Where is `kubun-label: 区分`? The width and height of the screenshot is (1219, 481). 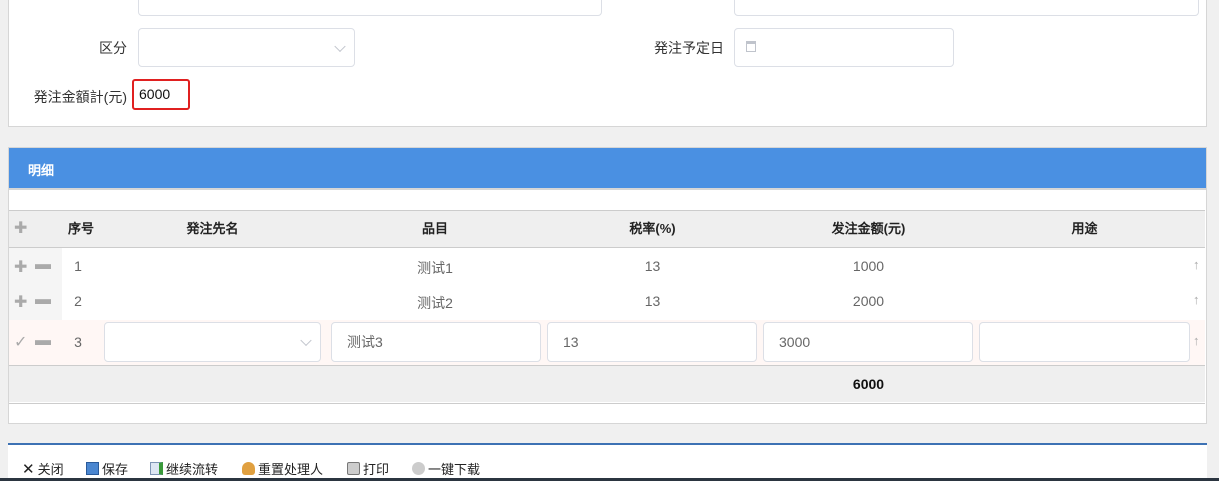
kubun-label: 区分 is located at coordinates (113, 48).